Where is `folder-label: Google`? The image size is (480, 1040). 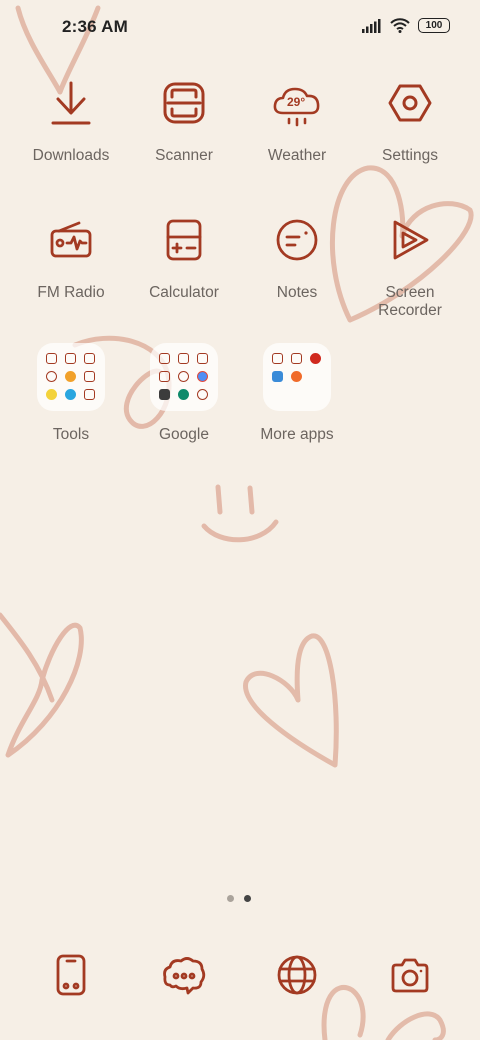
folder-label: Google is located at coordinates (184, 434).